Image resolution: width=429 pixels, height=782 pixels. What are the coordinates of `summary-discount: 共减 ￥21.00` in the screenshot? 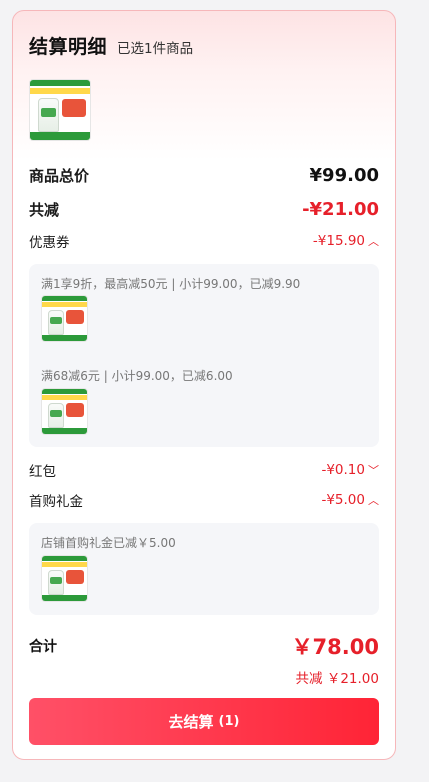 It's located at (337, 679).